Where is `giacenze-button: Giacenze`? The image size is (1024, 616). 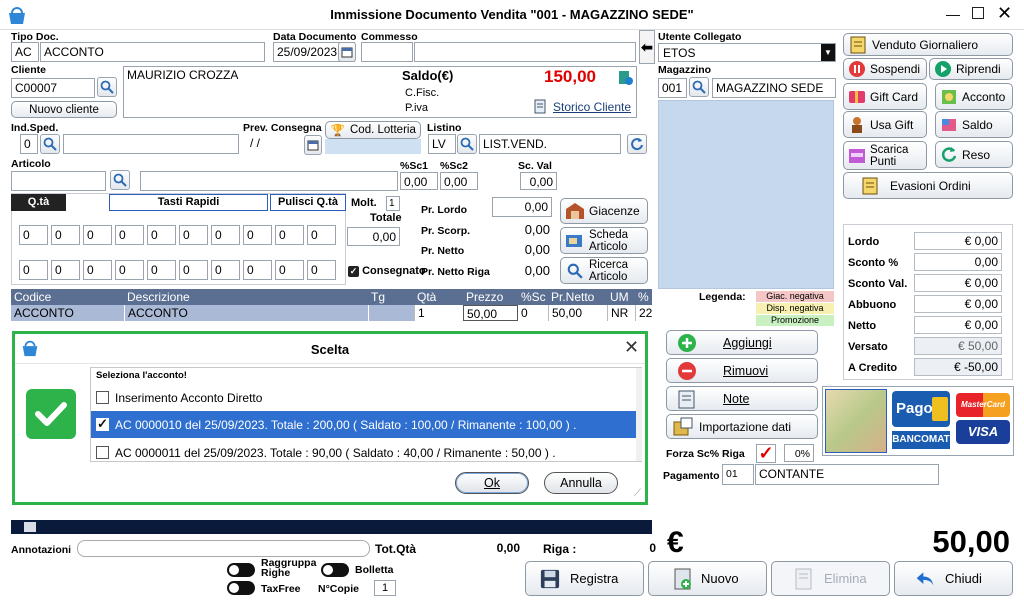
giacenze-button: Giacenze is located at coordinates (604, 211).